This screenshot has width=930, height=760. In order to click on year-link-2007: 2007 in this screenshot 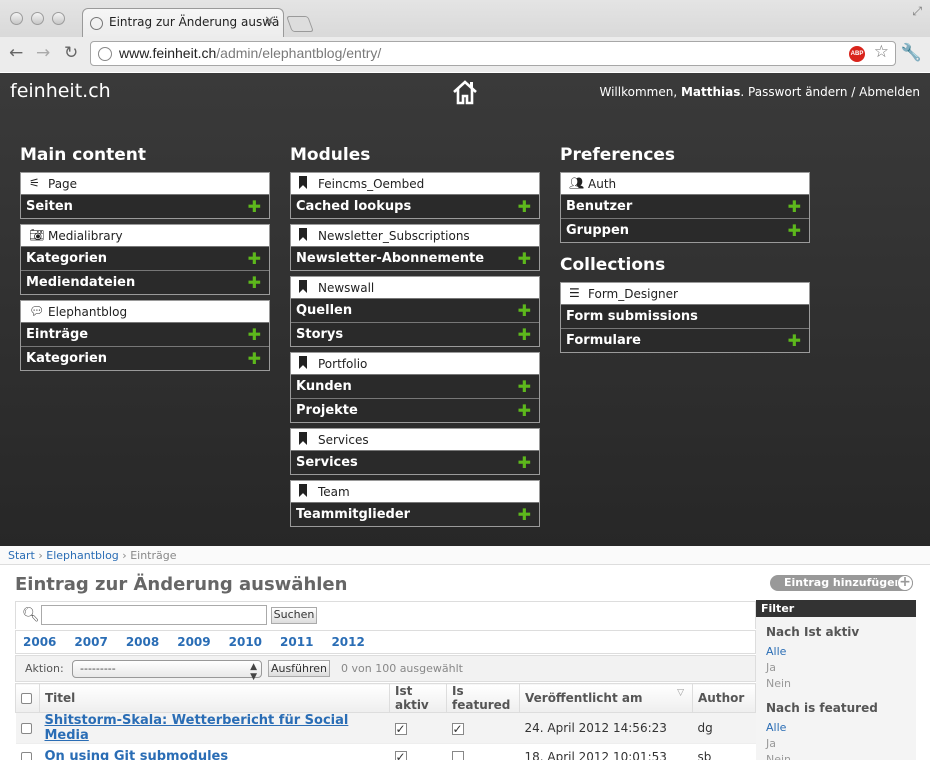, I will do `click(90, 642)`.